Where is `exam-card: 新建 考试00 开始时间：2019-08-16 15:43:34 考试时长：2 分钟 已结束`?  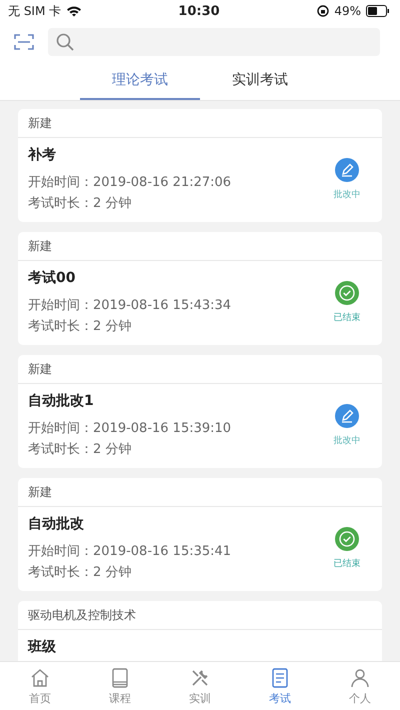 exam-card: 新建 考试00 开始时间：2019-08-16 15:43:34 考试时长：2 分钟 已结束 is located at coordinates (200, 288).